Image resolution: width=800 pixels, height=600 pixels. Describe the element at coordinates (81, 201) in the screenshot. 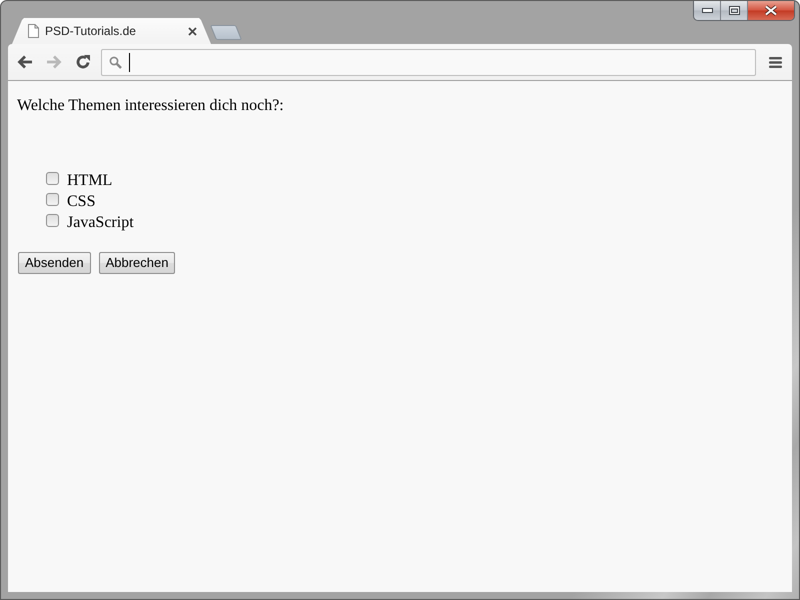

I see `option-label: CSS` at that location.